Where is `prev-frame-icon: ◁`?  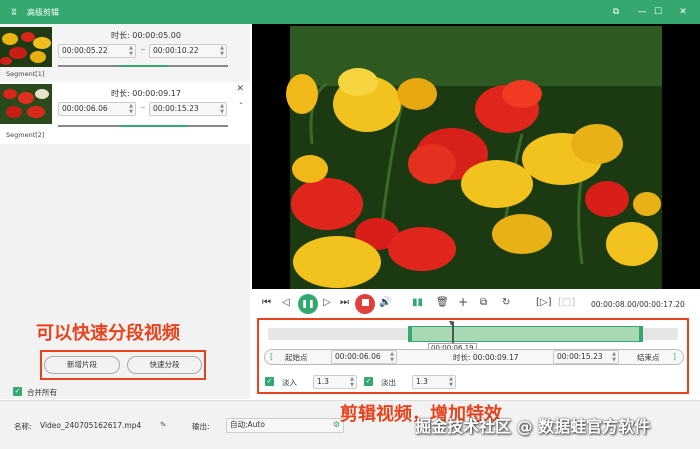 prev-frame-icon: ◁ is located at coordinates (286, 302).